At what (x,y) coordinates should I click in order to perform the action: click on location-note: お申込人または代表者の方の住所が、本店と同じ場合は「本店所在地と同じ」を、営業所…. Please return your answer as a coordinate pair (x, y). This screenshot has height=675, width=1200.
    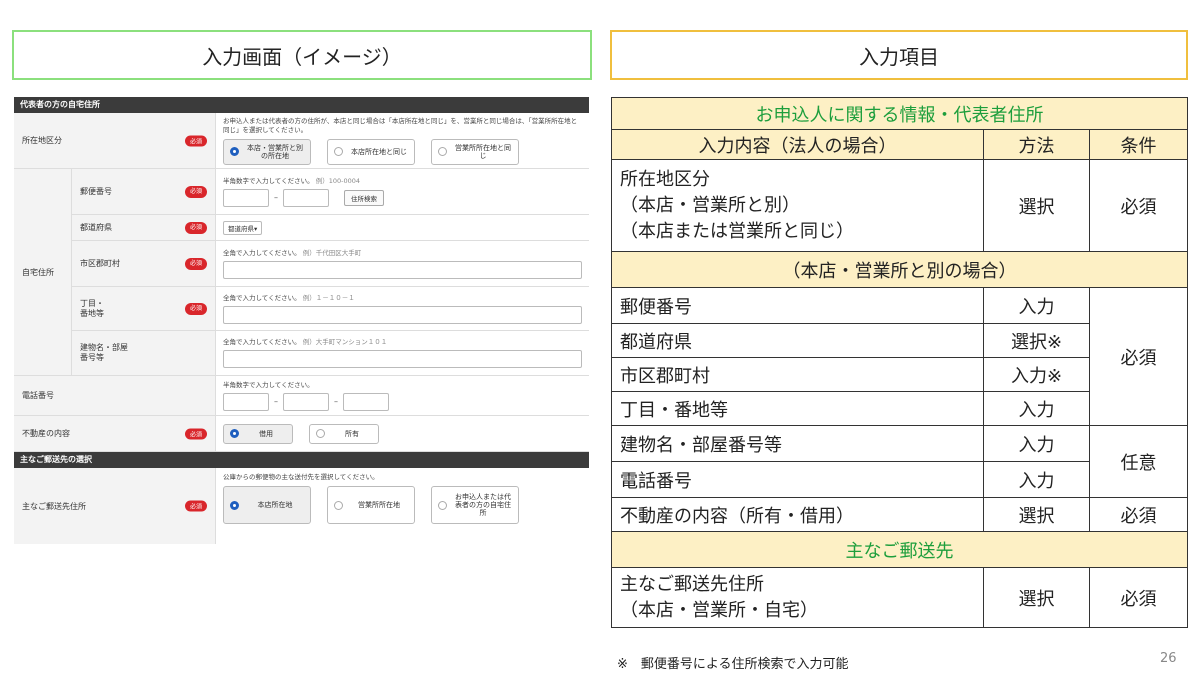
    Looking at the image, I should click on (400, 125).